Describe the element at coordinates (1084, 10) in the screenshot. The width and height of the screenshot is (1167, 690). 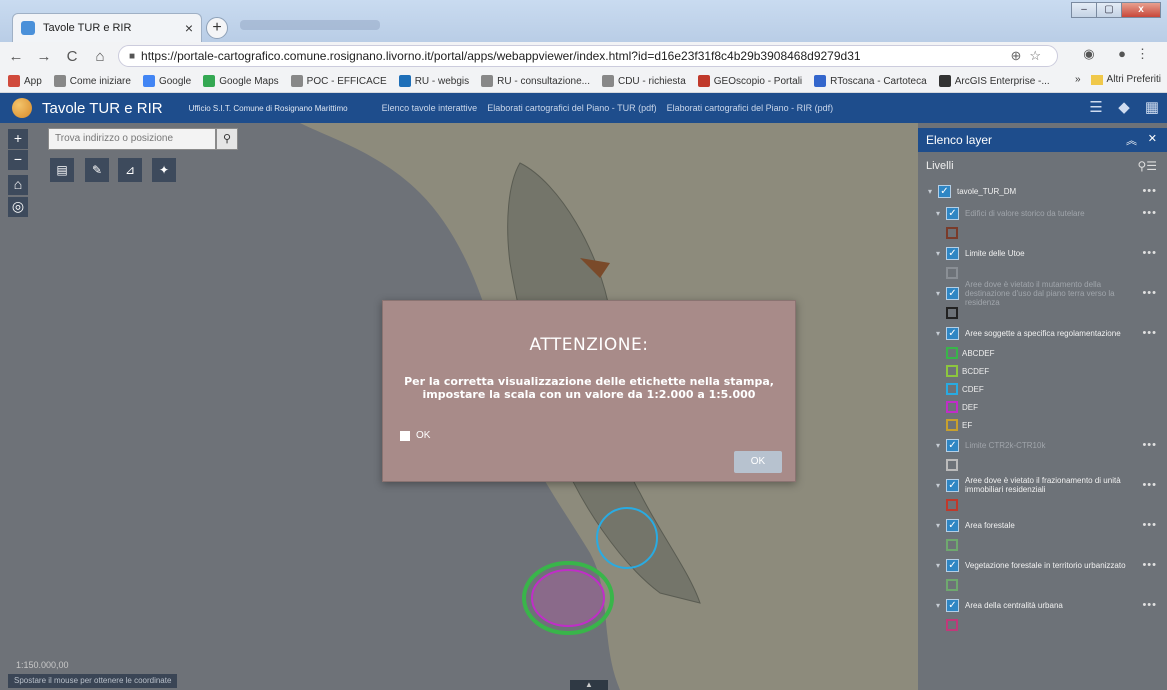
I see `minimize-button: –` at that location.